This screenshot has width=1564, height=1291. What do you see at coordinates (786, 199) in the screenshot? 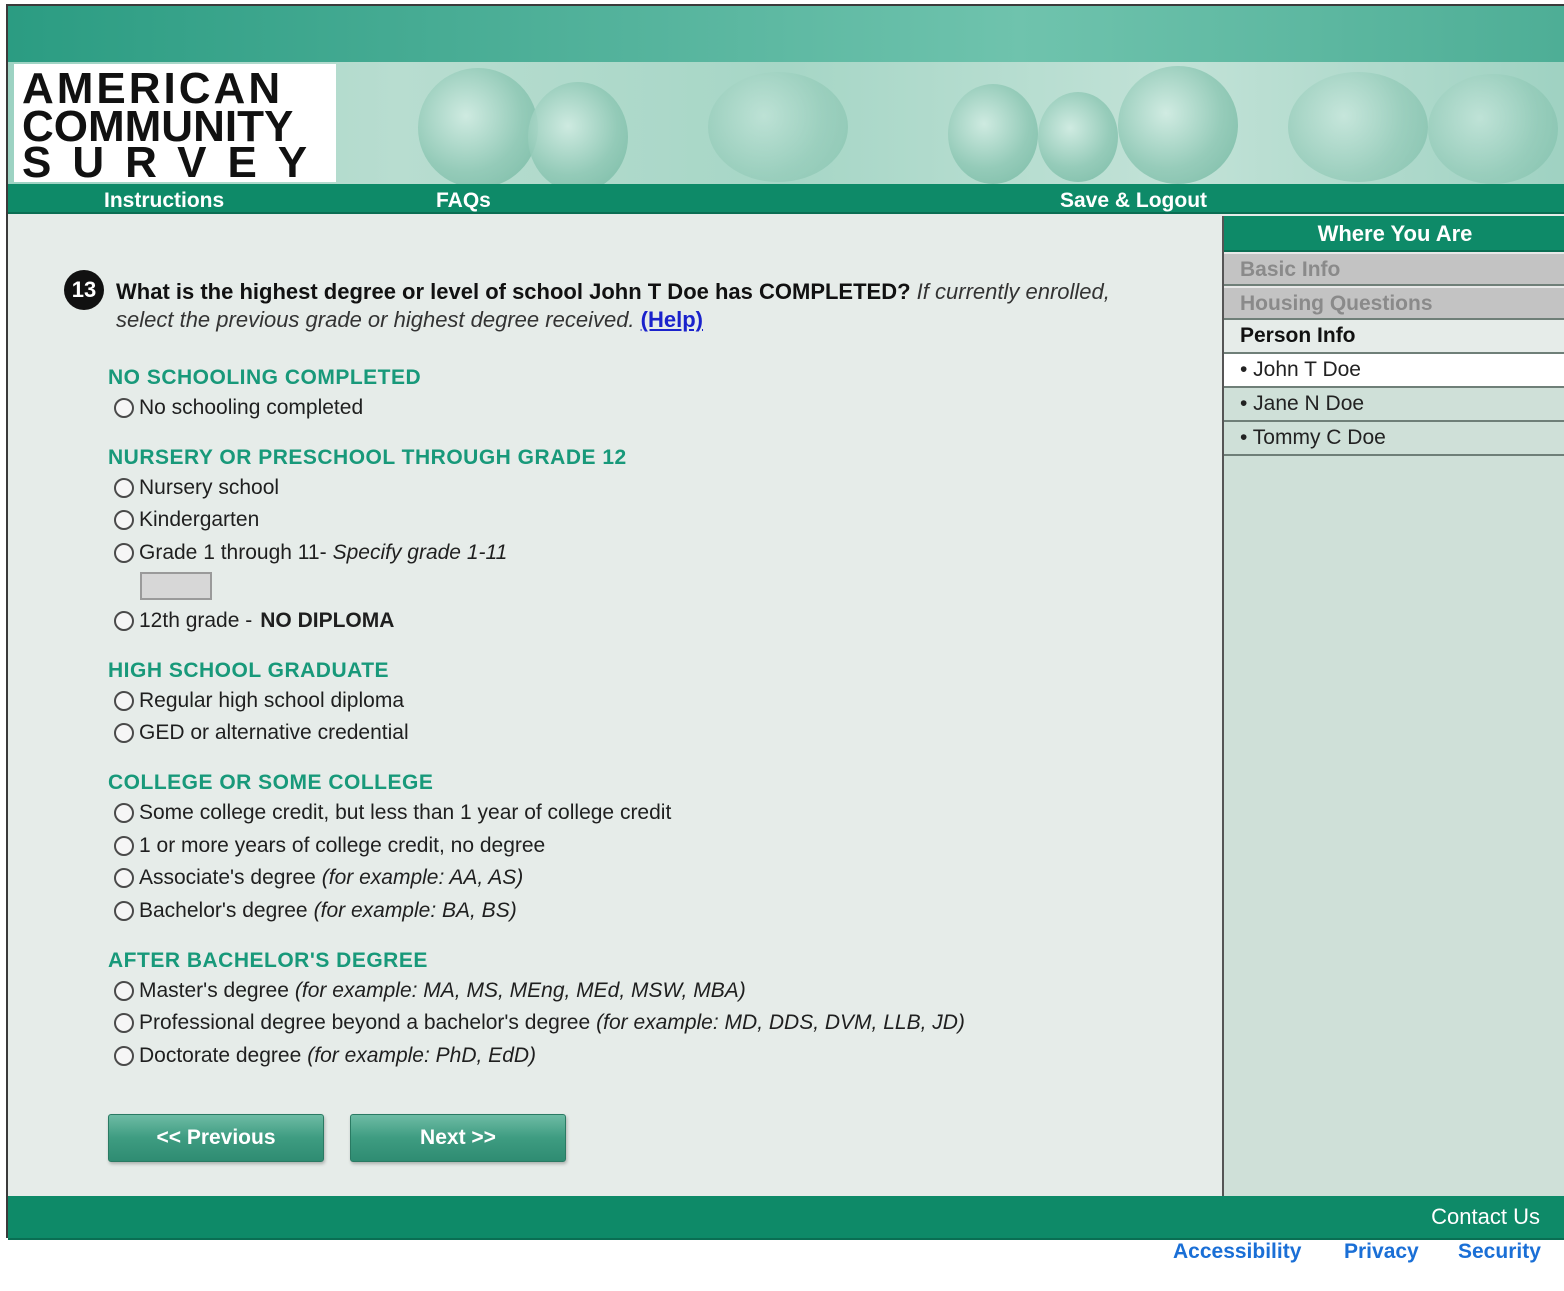
I see `nav-bar: Instructions FAQs Save & Logout` at bounding box center [786, 199].